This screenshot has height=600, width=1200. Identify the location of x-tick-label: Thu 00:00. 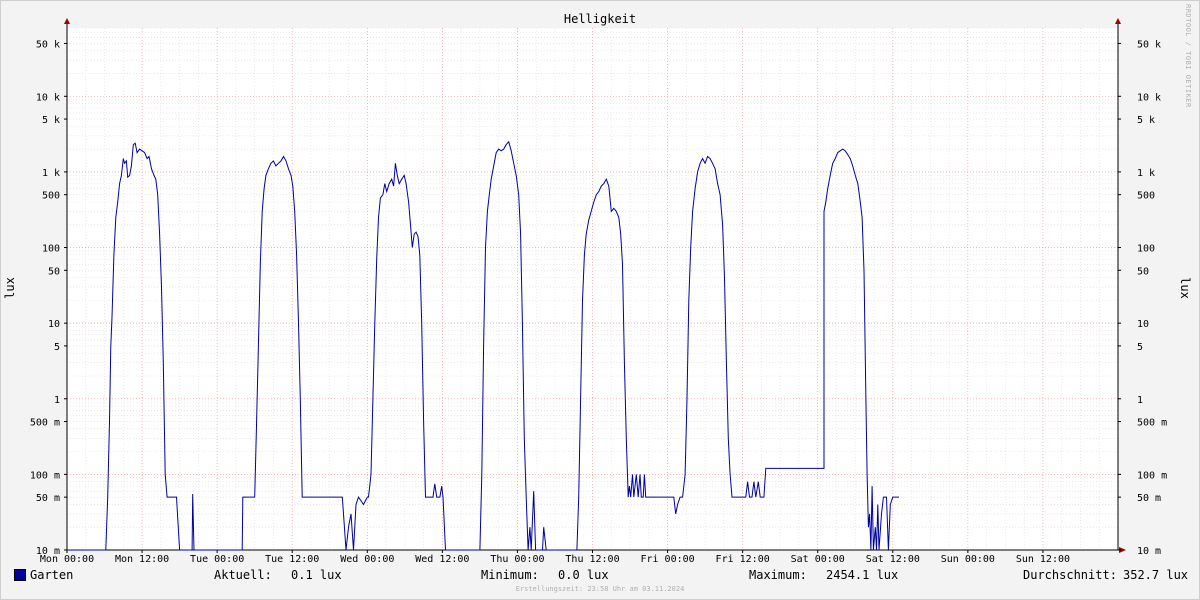
(517, 559).